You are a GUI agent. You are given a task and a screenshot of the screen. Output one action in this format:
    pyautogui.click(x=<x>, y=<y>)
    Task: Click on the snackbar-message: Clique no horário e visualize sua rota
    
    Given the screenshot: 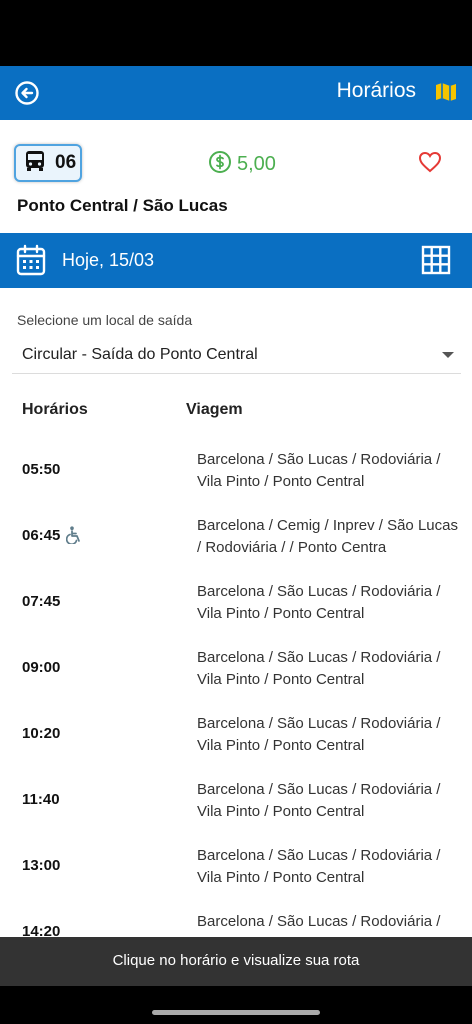 What is the action you would take?
    pyautogui.click(x=236, y=960)
    